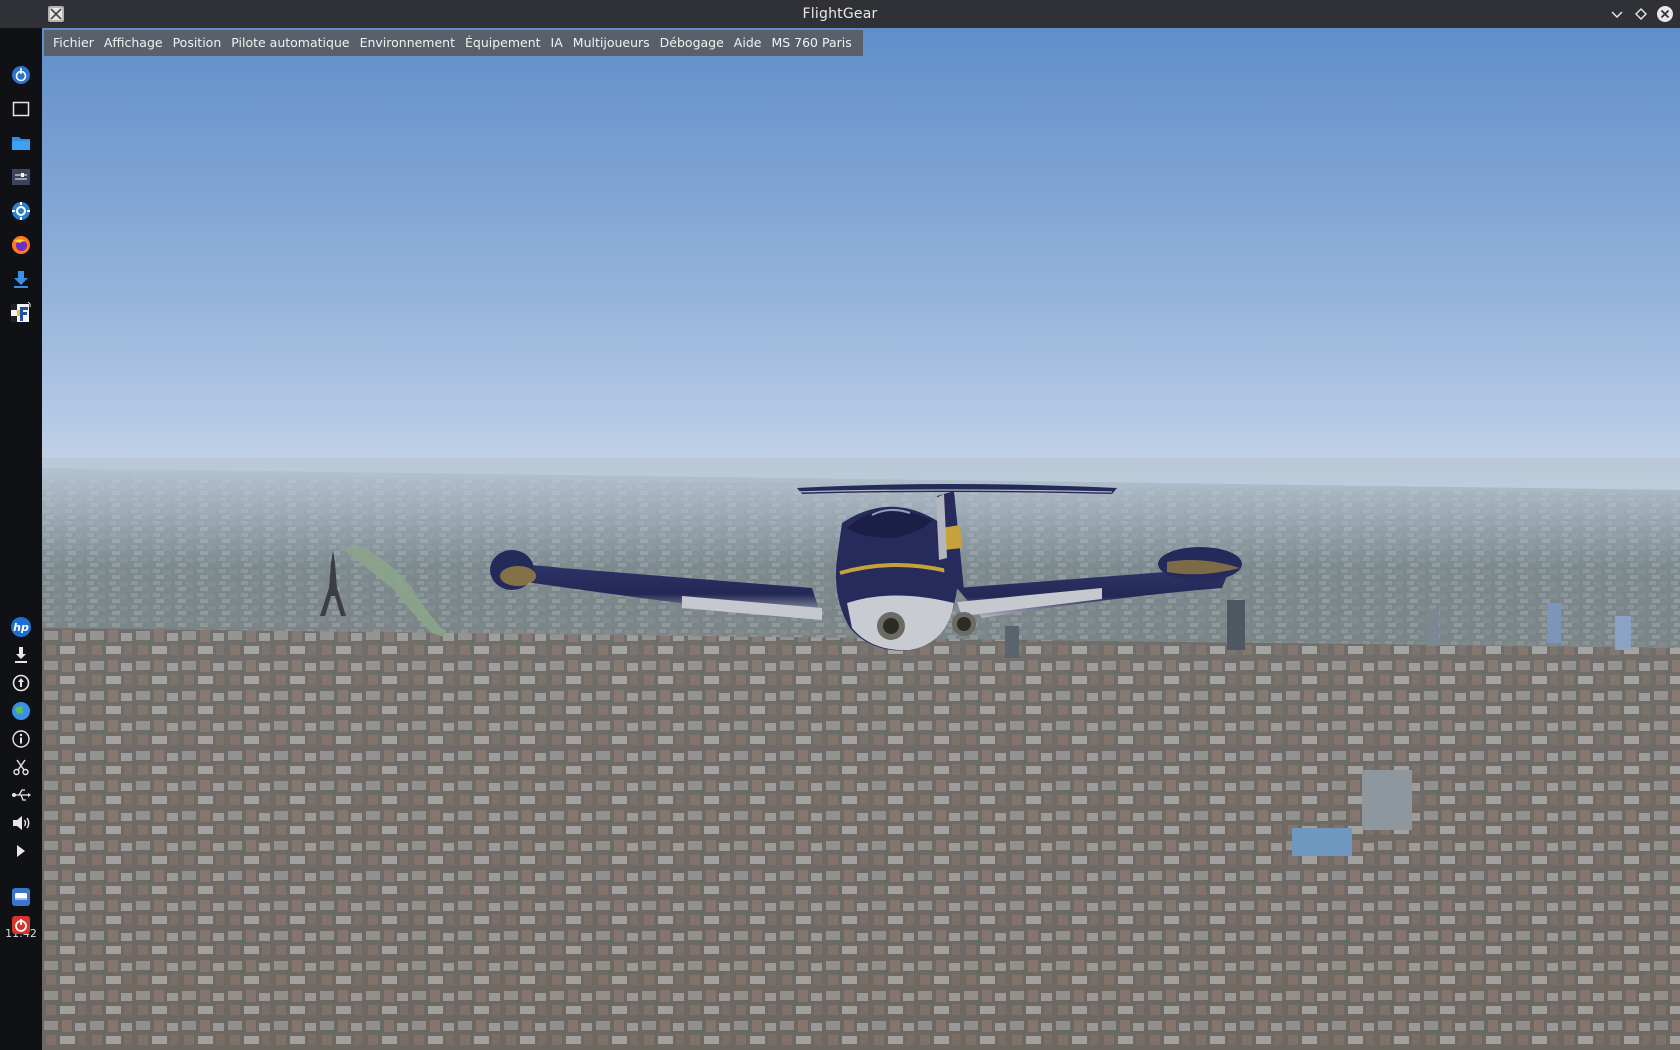 The height and width of the screenshot is (1050, 1680). I want to click on power-icon, so click(21, 925).